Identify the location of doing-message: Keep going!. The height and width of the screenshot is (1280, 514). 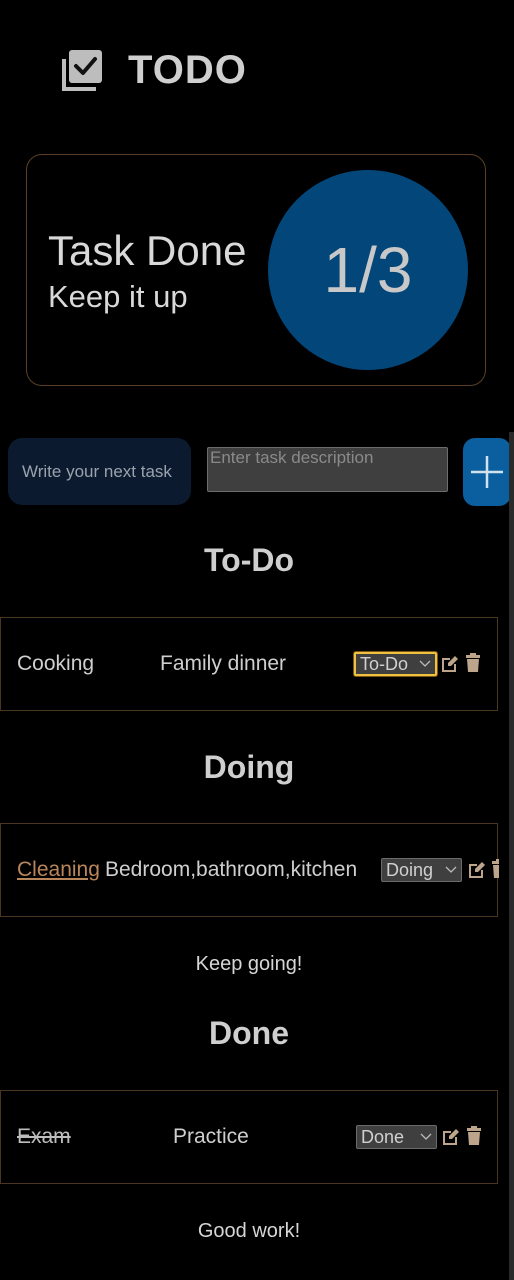
(249, 964).